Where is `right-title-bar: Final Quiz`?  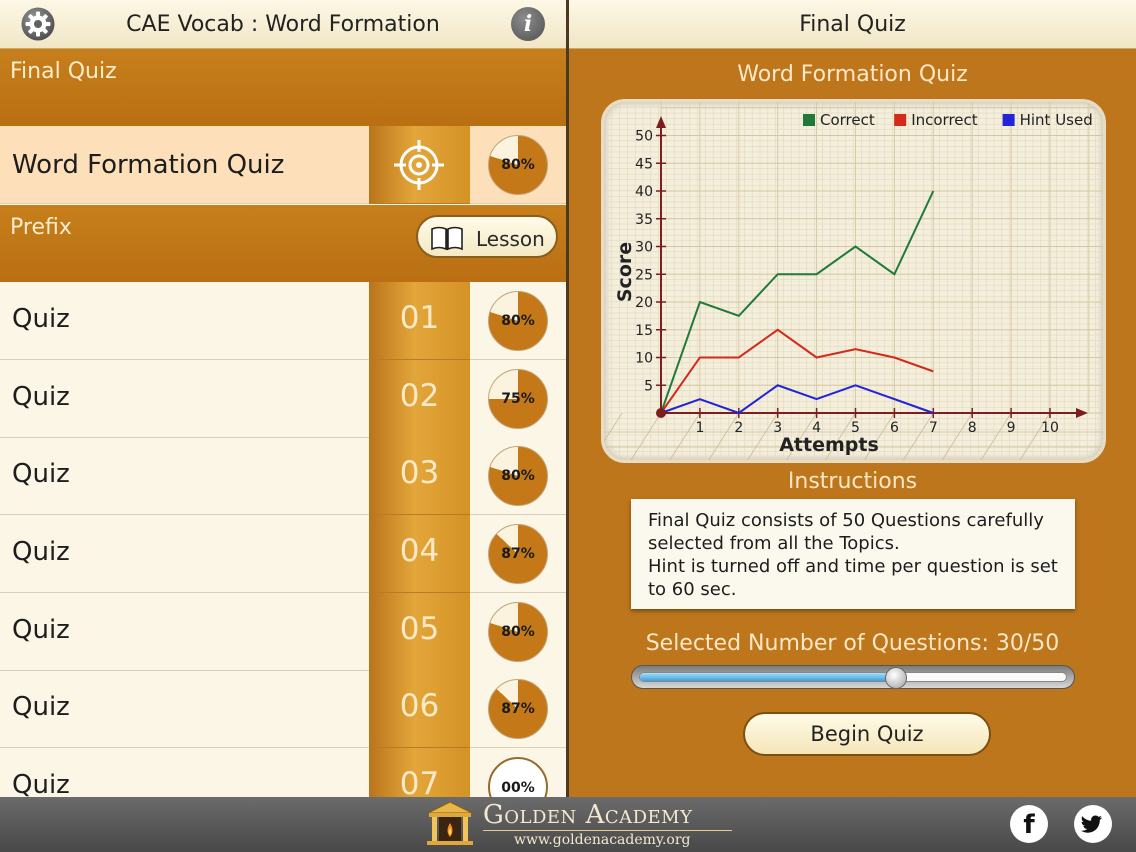
right-title-bar: Final Quiz is located at coordinates (852, 24).